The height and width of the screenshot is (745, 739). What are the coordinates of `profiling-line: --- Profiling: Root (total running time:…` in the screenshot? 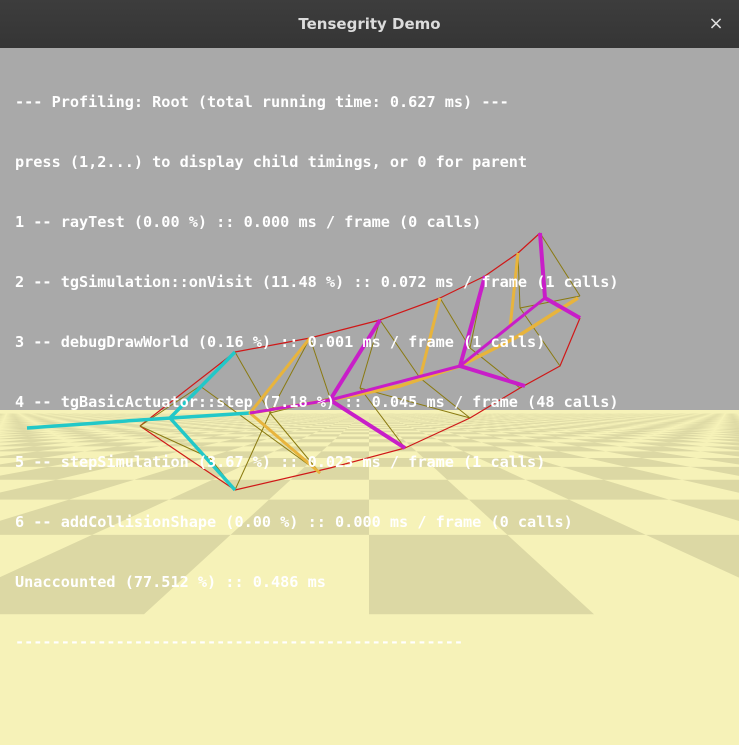 It's located at (262, 102).